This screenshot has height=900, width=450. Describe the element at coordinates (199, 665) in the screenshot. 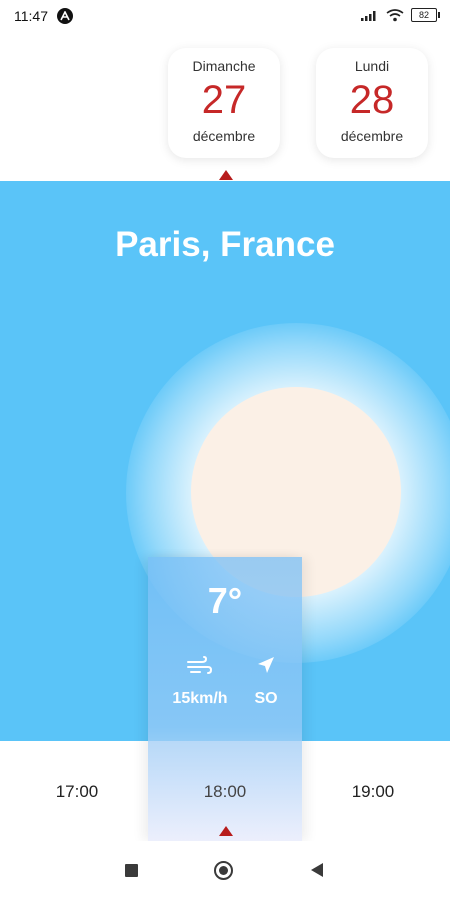

I see `wind-icon` at that location.